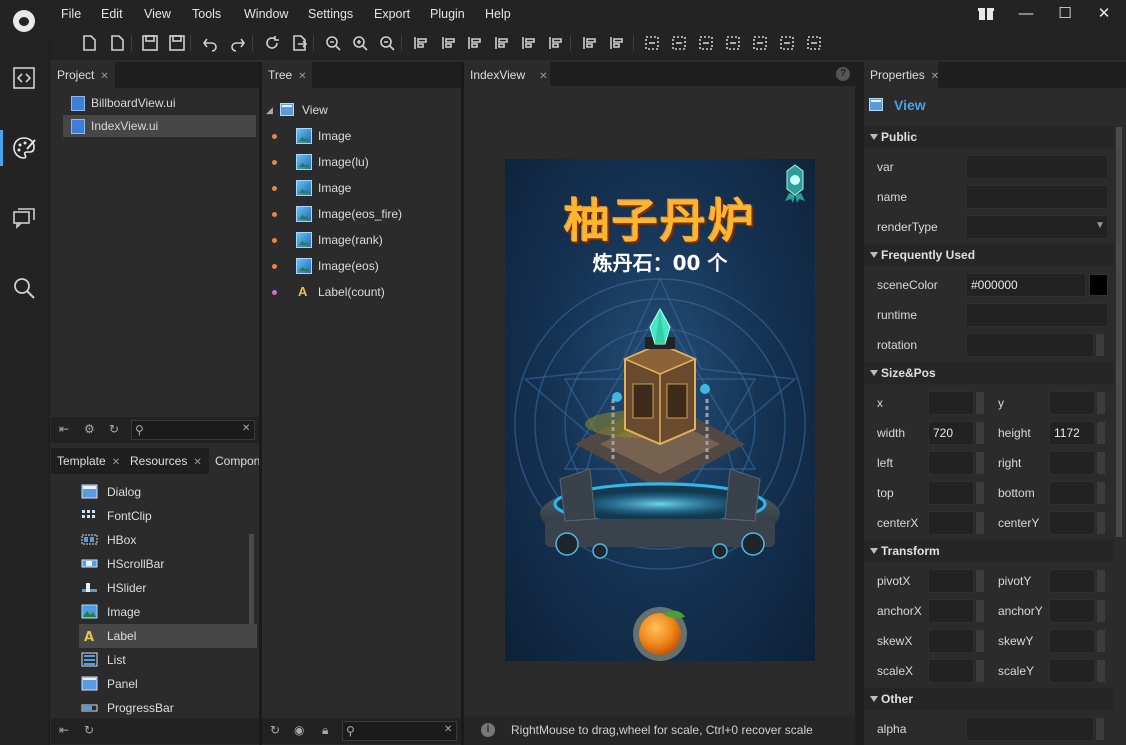  Describe the element at coordinates (989, 699) in the screenshot. I see `section-other: Other` at that location.